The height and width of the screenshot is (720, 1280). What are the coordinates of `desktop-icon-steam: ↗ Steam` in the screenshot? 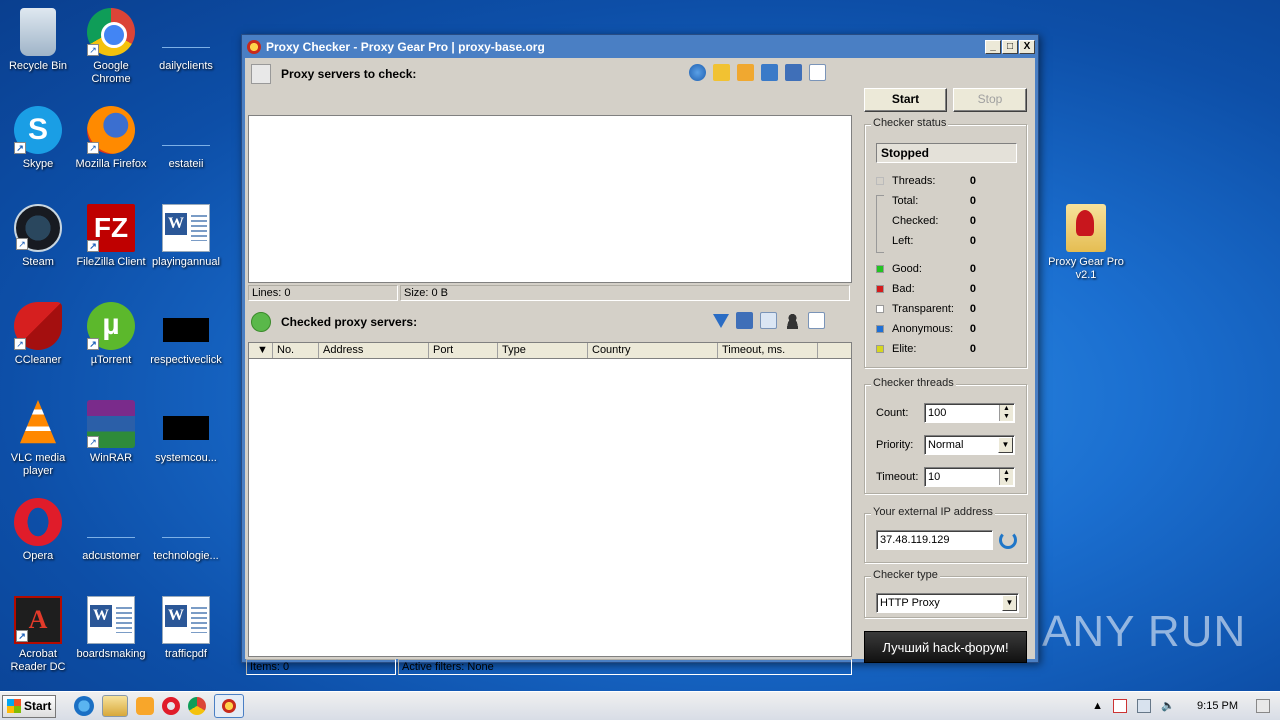 It's located at (38, 236).